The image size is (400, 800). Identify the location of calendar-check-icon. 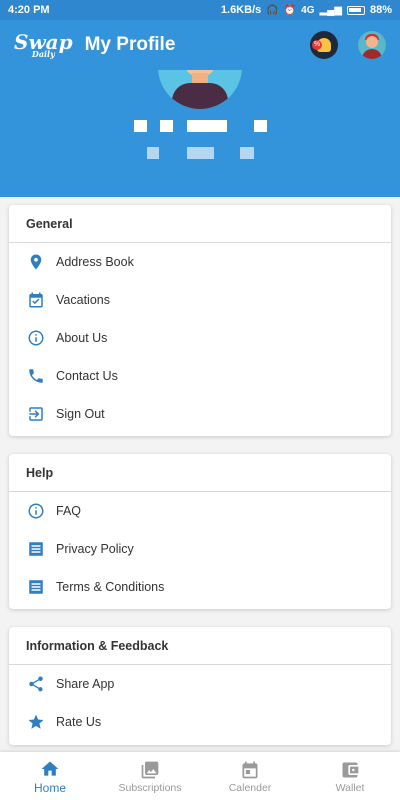
(36, 300).